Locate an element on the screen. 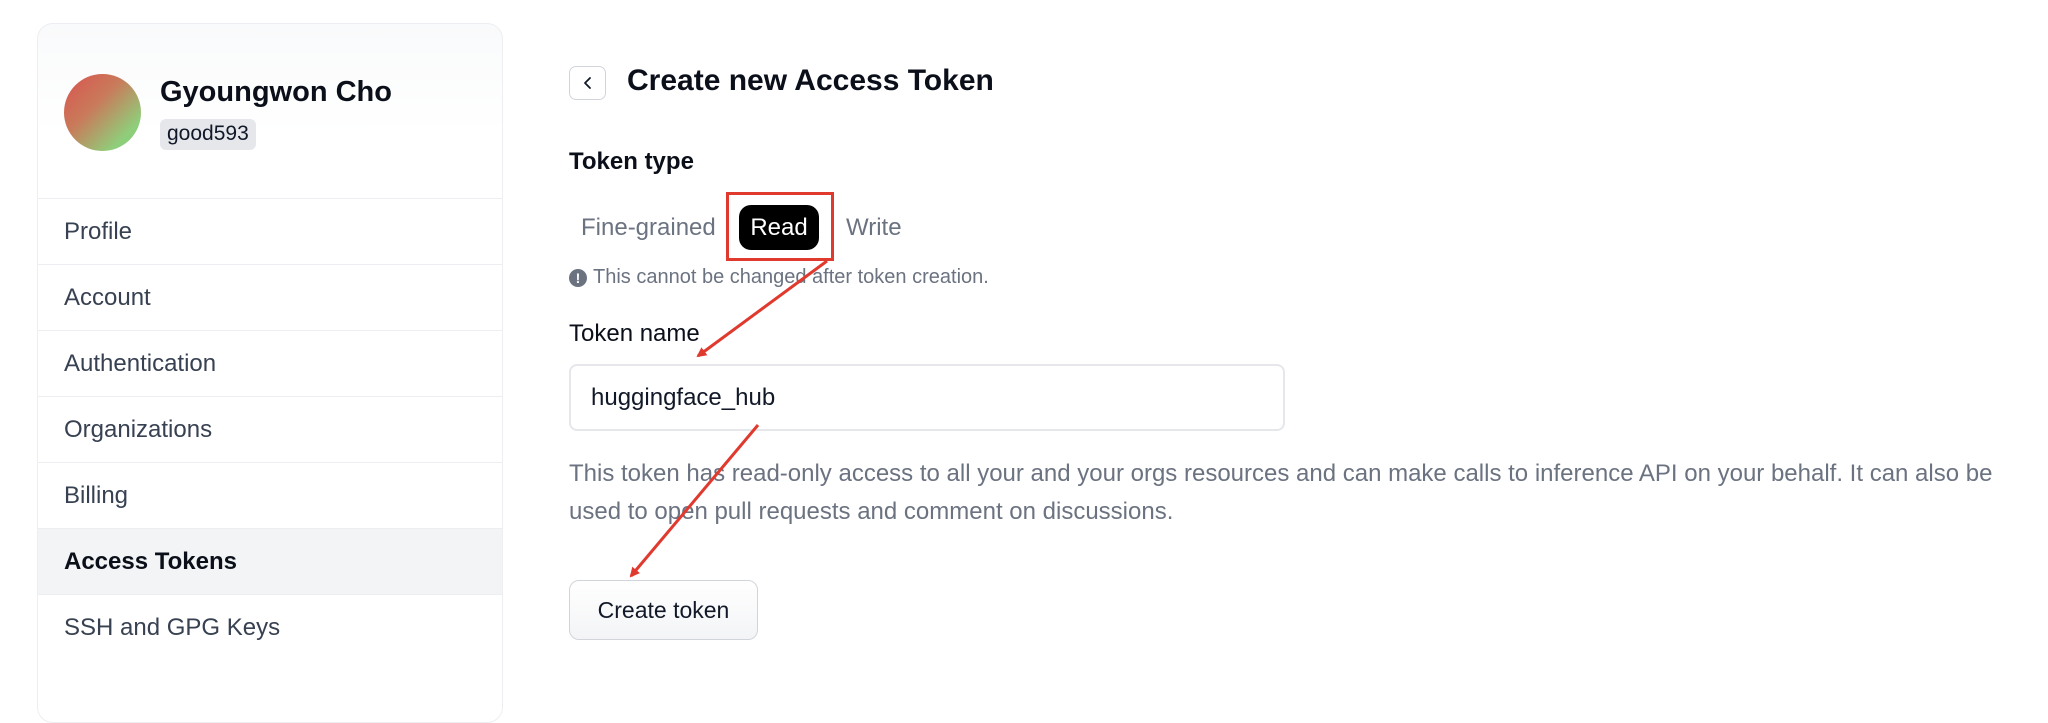 This screenshot has width=2048, height=723. sidebar-item-account: Account is located at coordinates (270, 297).